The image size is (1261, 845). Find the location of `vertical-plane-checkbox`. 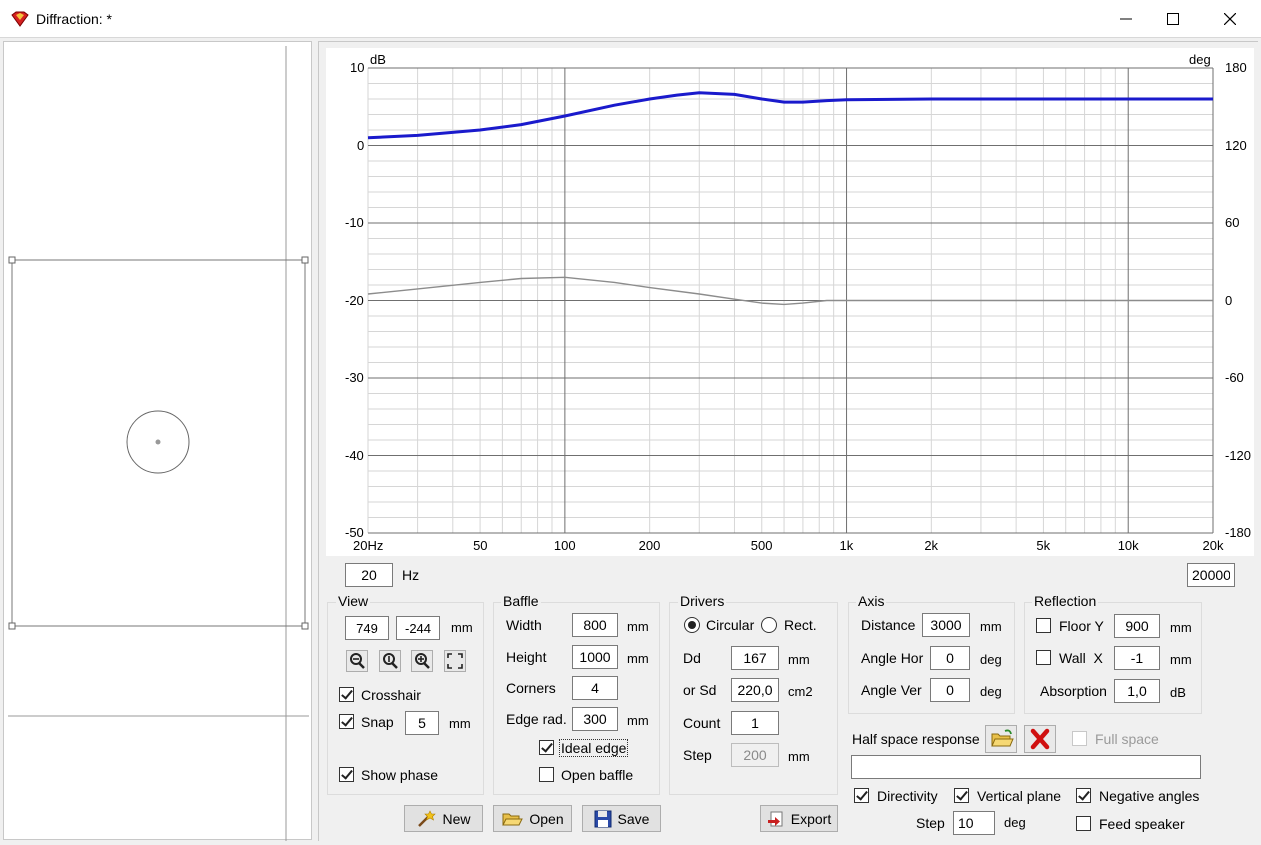

vertical-plane-checkbox is located at coordinates (961, 795).